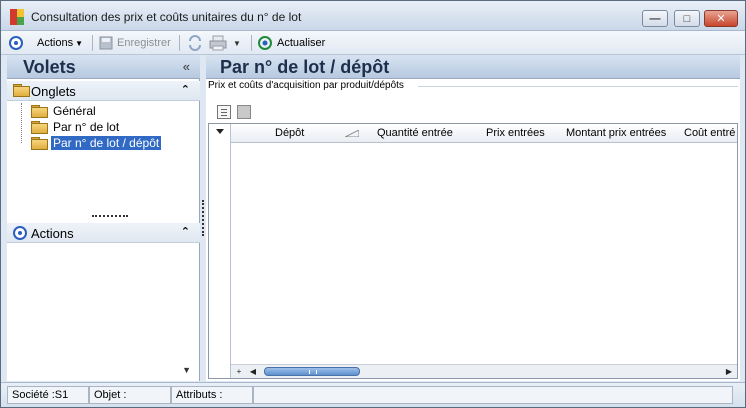  What do you see at coordinates (53, 91) in the screenshot?
I see `onglets-title: Onglets` at bounding box center [53, 91].